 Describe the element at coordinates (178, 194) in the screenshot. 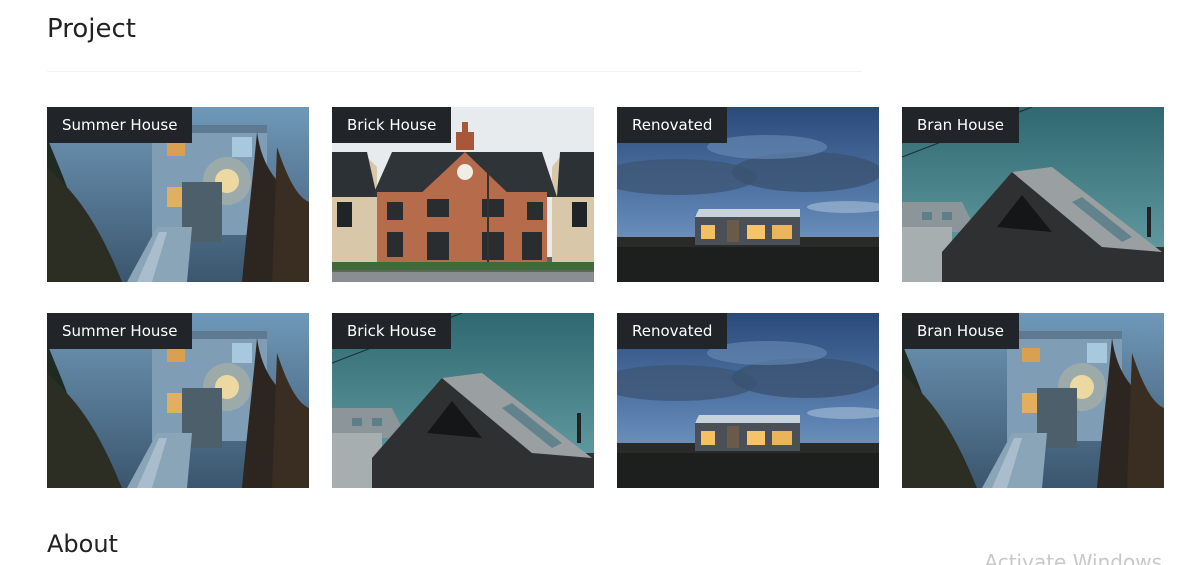

I see `project-card-summer-house: Summer House` at that location.